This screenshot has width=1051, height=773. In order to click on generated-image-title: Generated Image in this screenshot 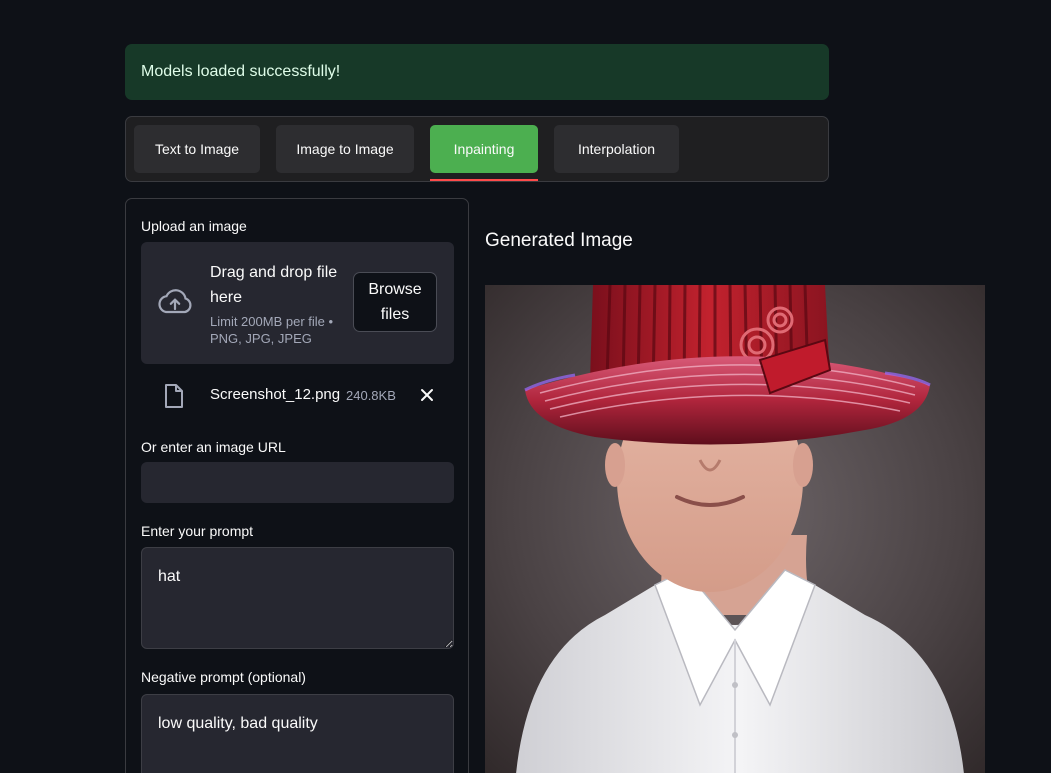, I will do `click(559, 240)`.